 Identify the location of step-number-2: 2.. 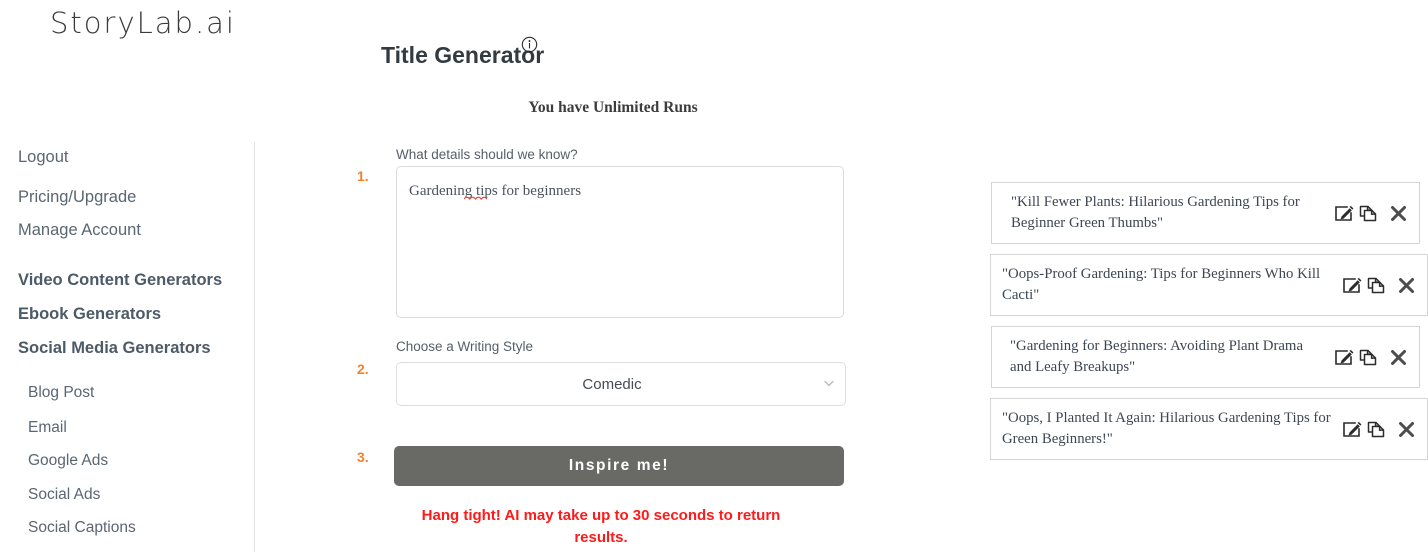
(363, 369).